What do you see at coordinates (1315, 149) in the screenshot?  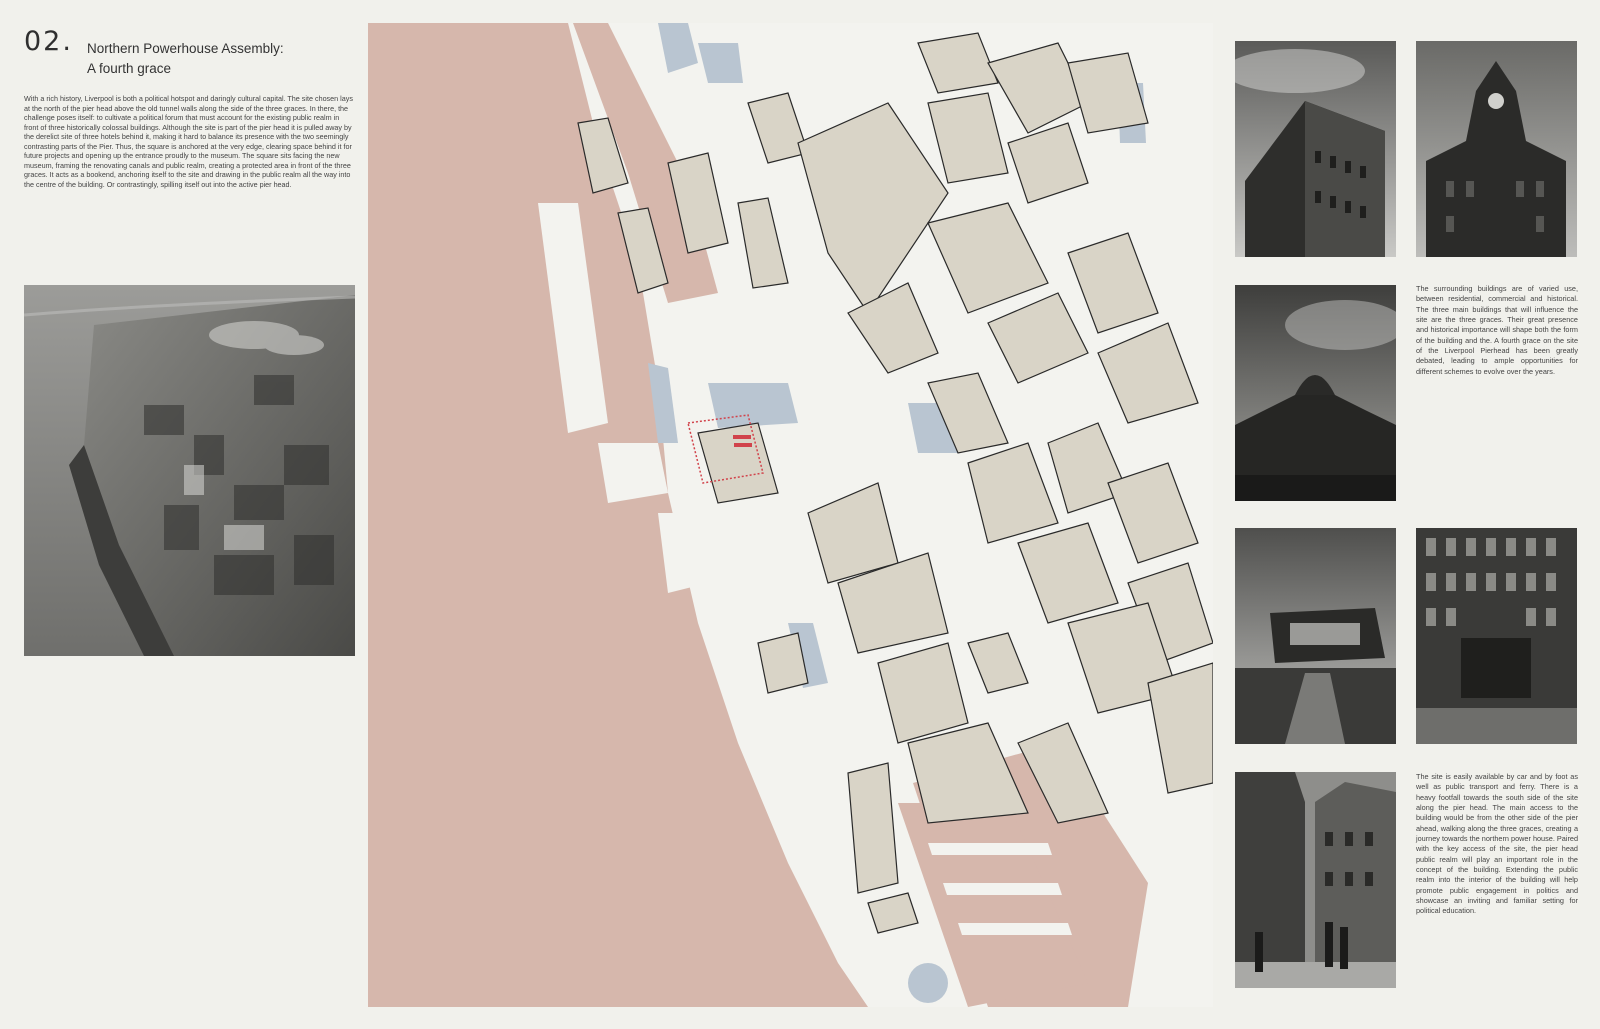 I see `photo-cunard-building` at bounding box center [1315, 149].